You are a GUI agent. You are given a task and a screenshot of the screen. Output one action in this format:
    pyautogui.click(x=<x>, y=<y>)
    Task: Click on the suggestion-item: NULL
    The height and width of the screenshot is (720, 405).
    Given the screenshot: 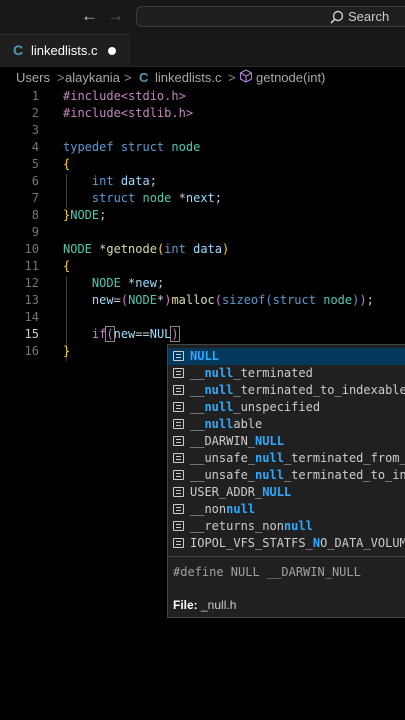 What is the action you would take?
    pyautogui.click(x=286, y=356)
    